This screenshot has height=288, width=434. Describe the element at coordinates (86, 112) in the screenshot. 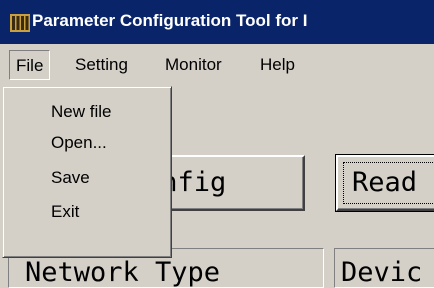

I see `menu-item-new-file: New file` at that location.